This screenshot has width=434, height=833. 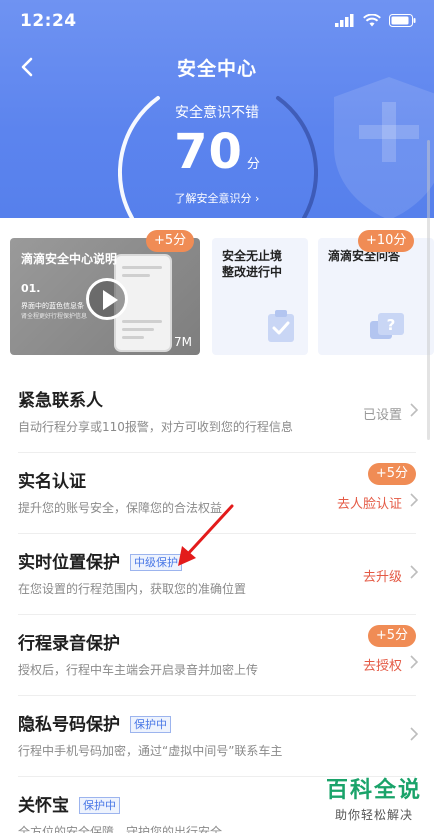 I want to click on scroll-indicator, so click(x=428, y=290).